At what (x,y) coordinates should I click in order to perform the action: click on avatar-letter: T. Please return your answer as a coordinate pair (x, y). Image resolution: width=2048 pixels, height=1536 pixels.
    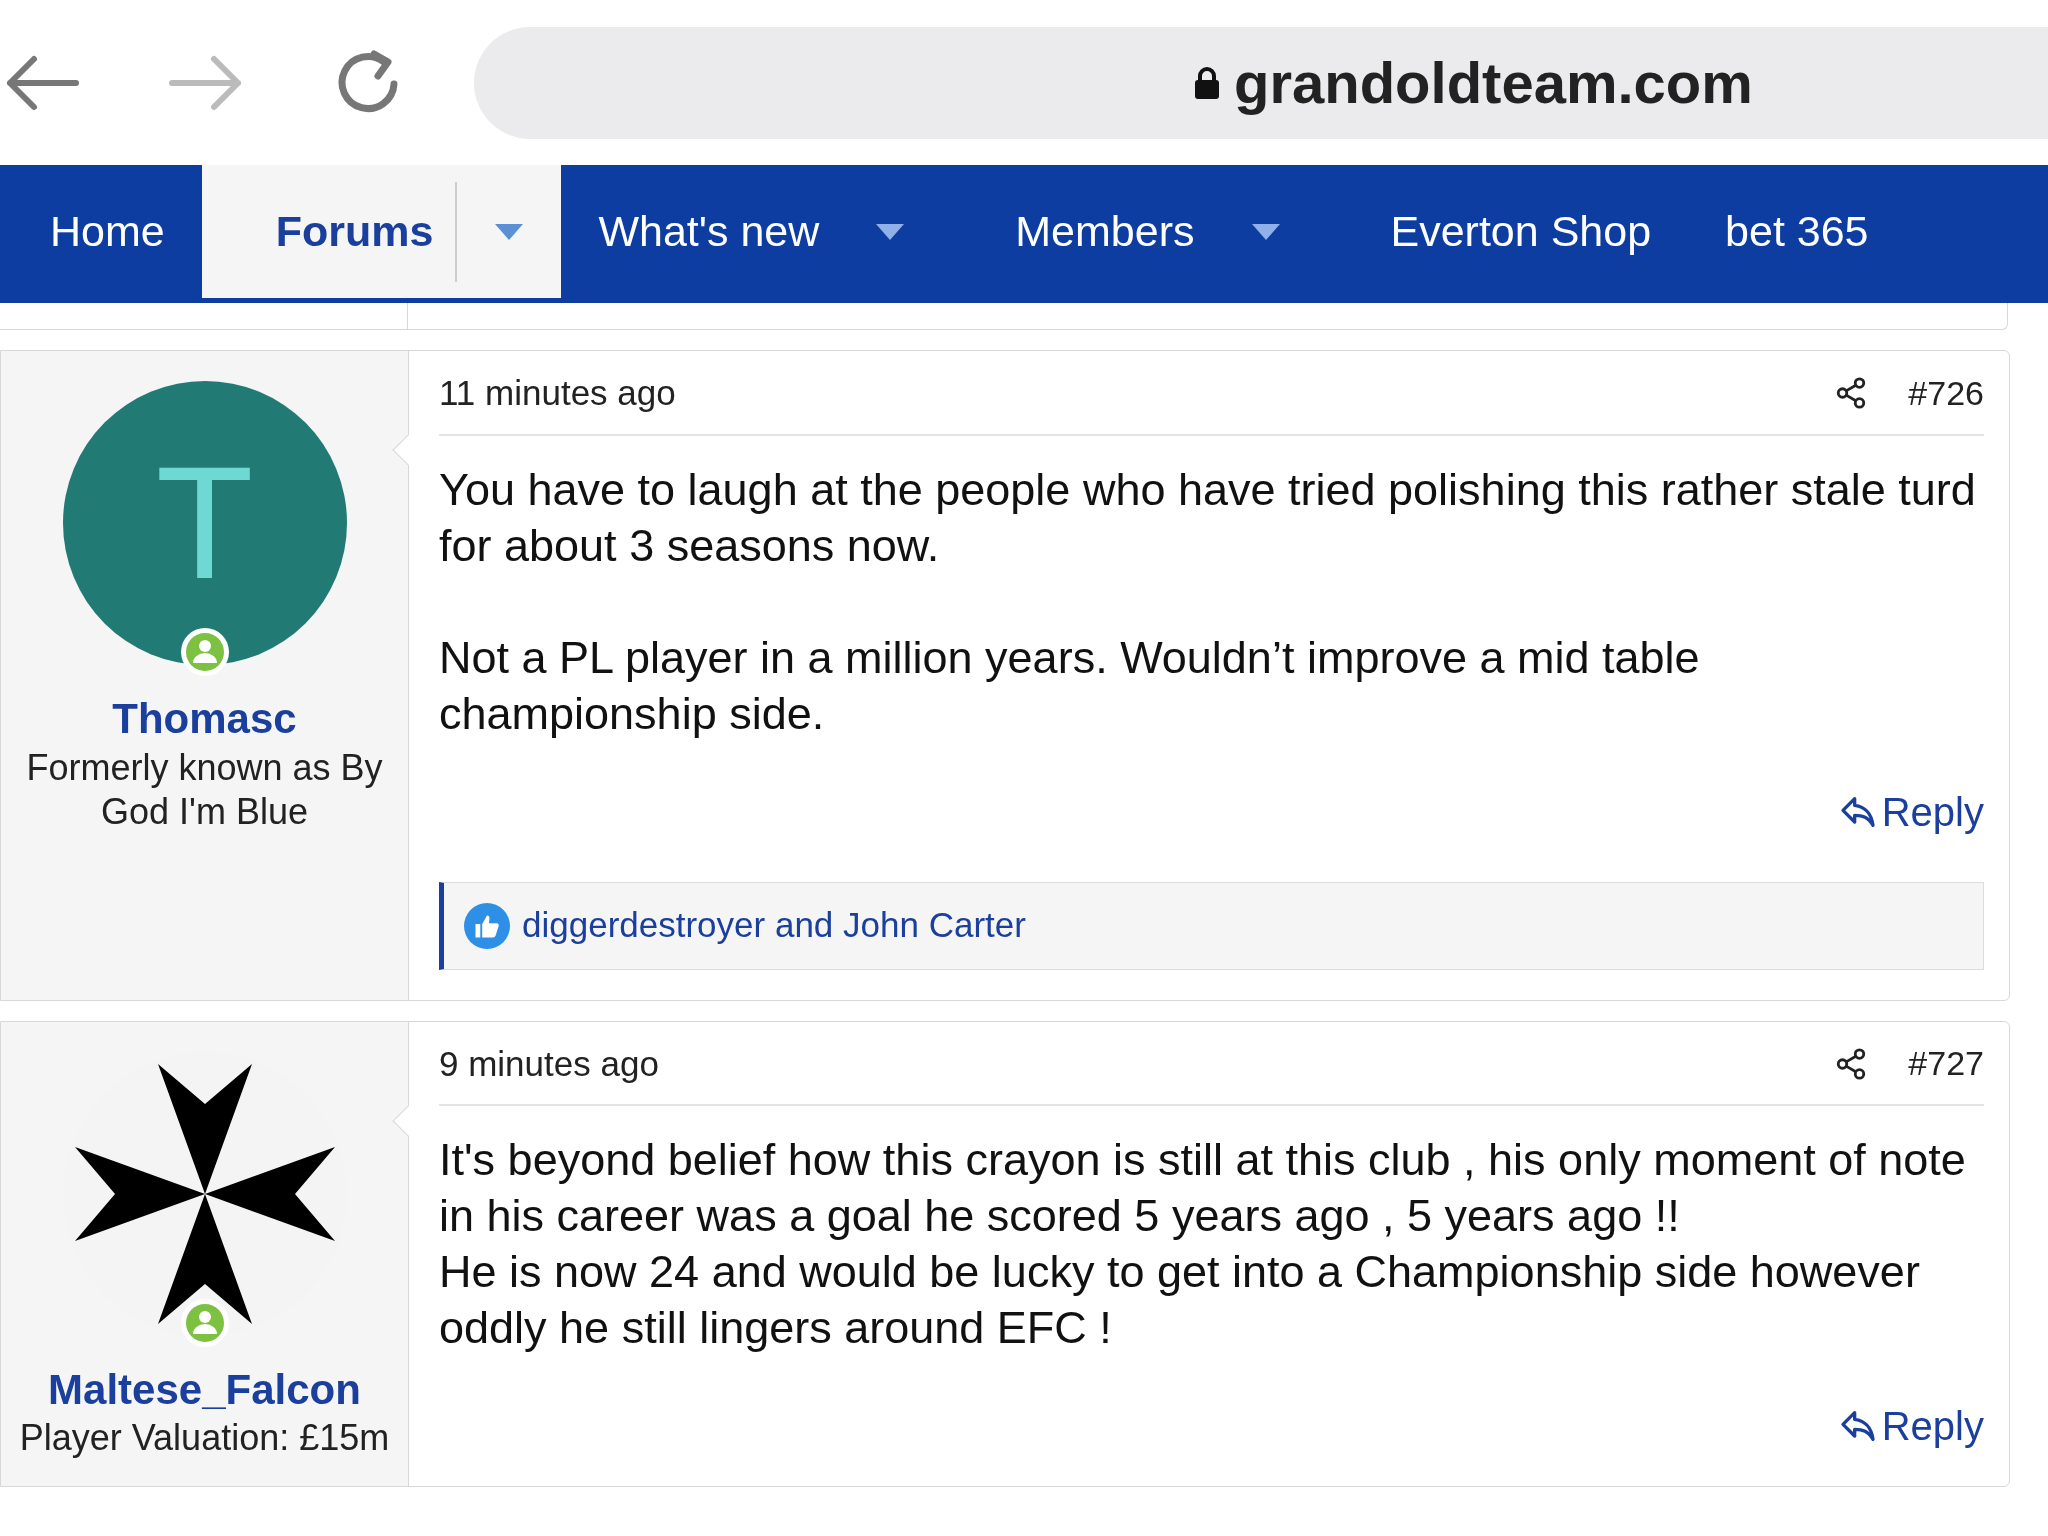
    Looking at the image, I should click on (204, 523).